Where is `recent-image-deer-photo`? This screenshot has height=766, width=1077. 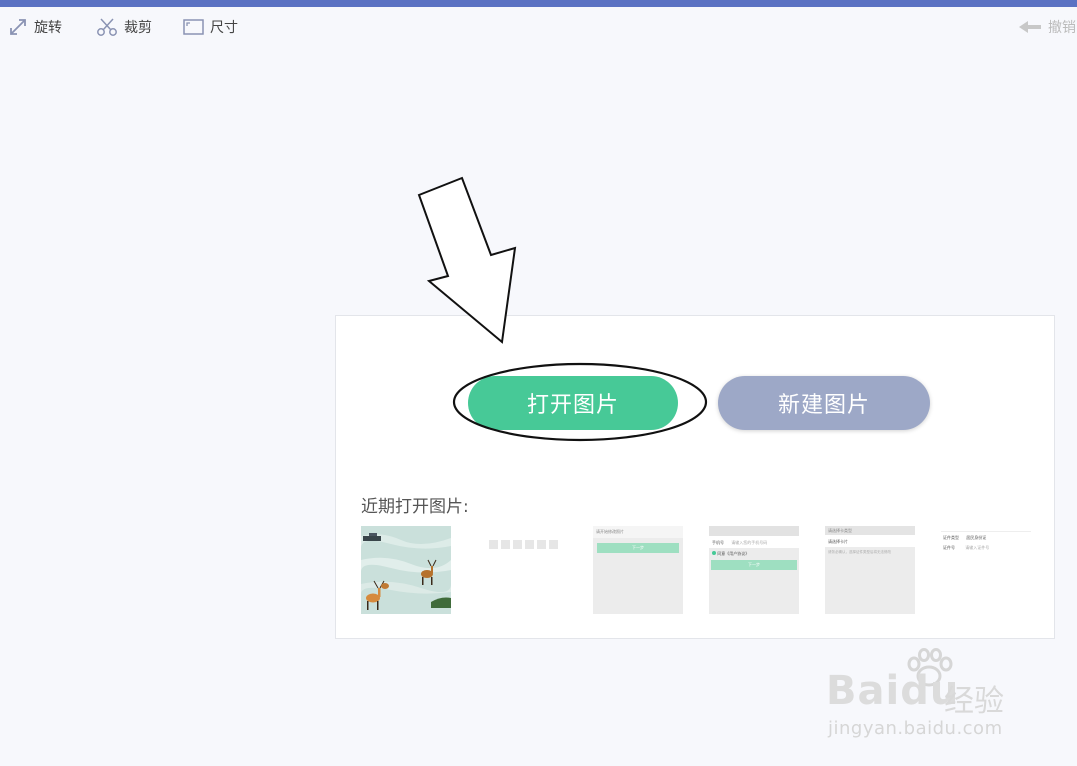
recent-image-deer-photo is located at coordinates (406, 570).